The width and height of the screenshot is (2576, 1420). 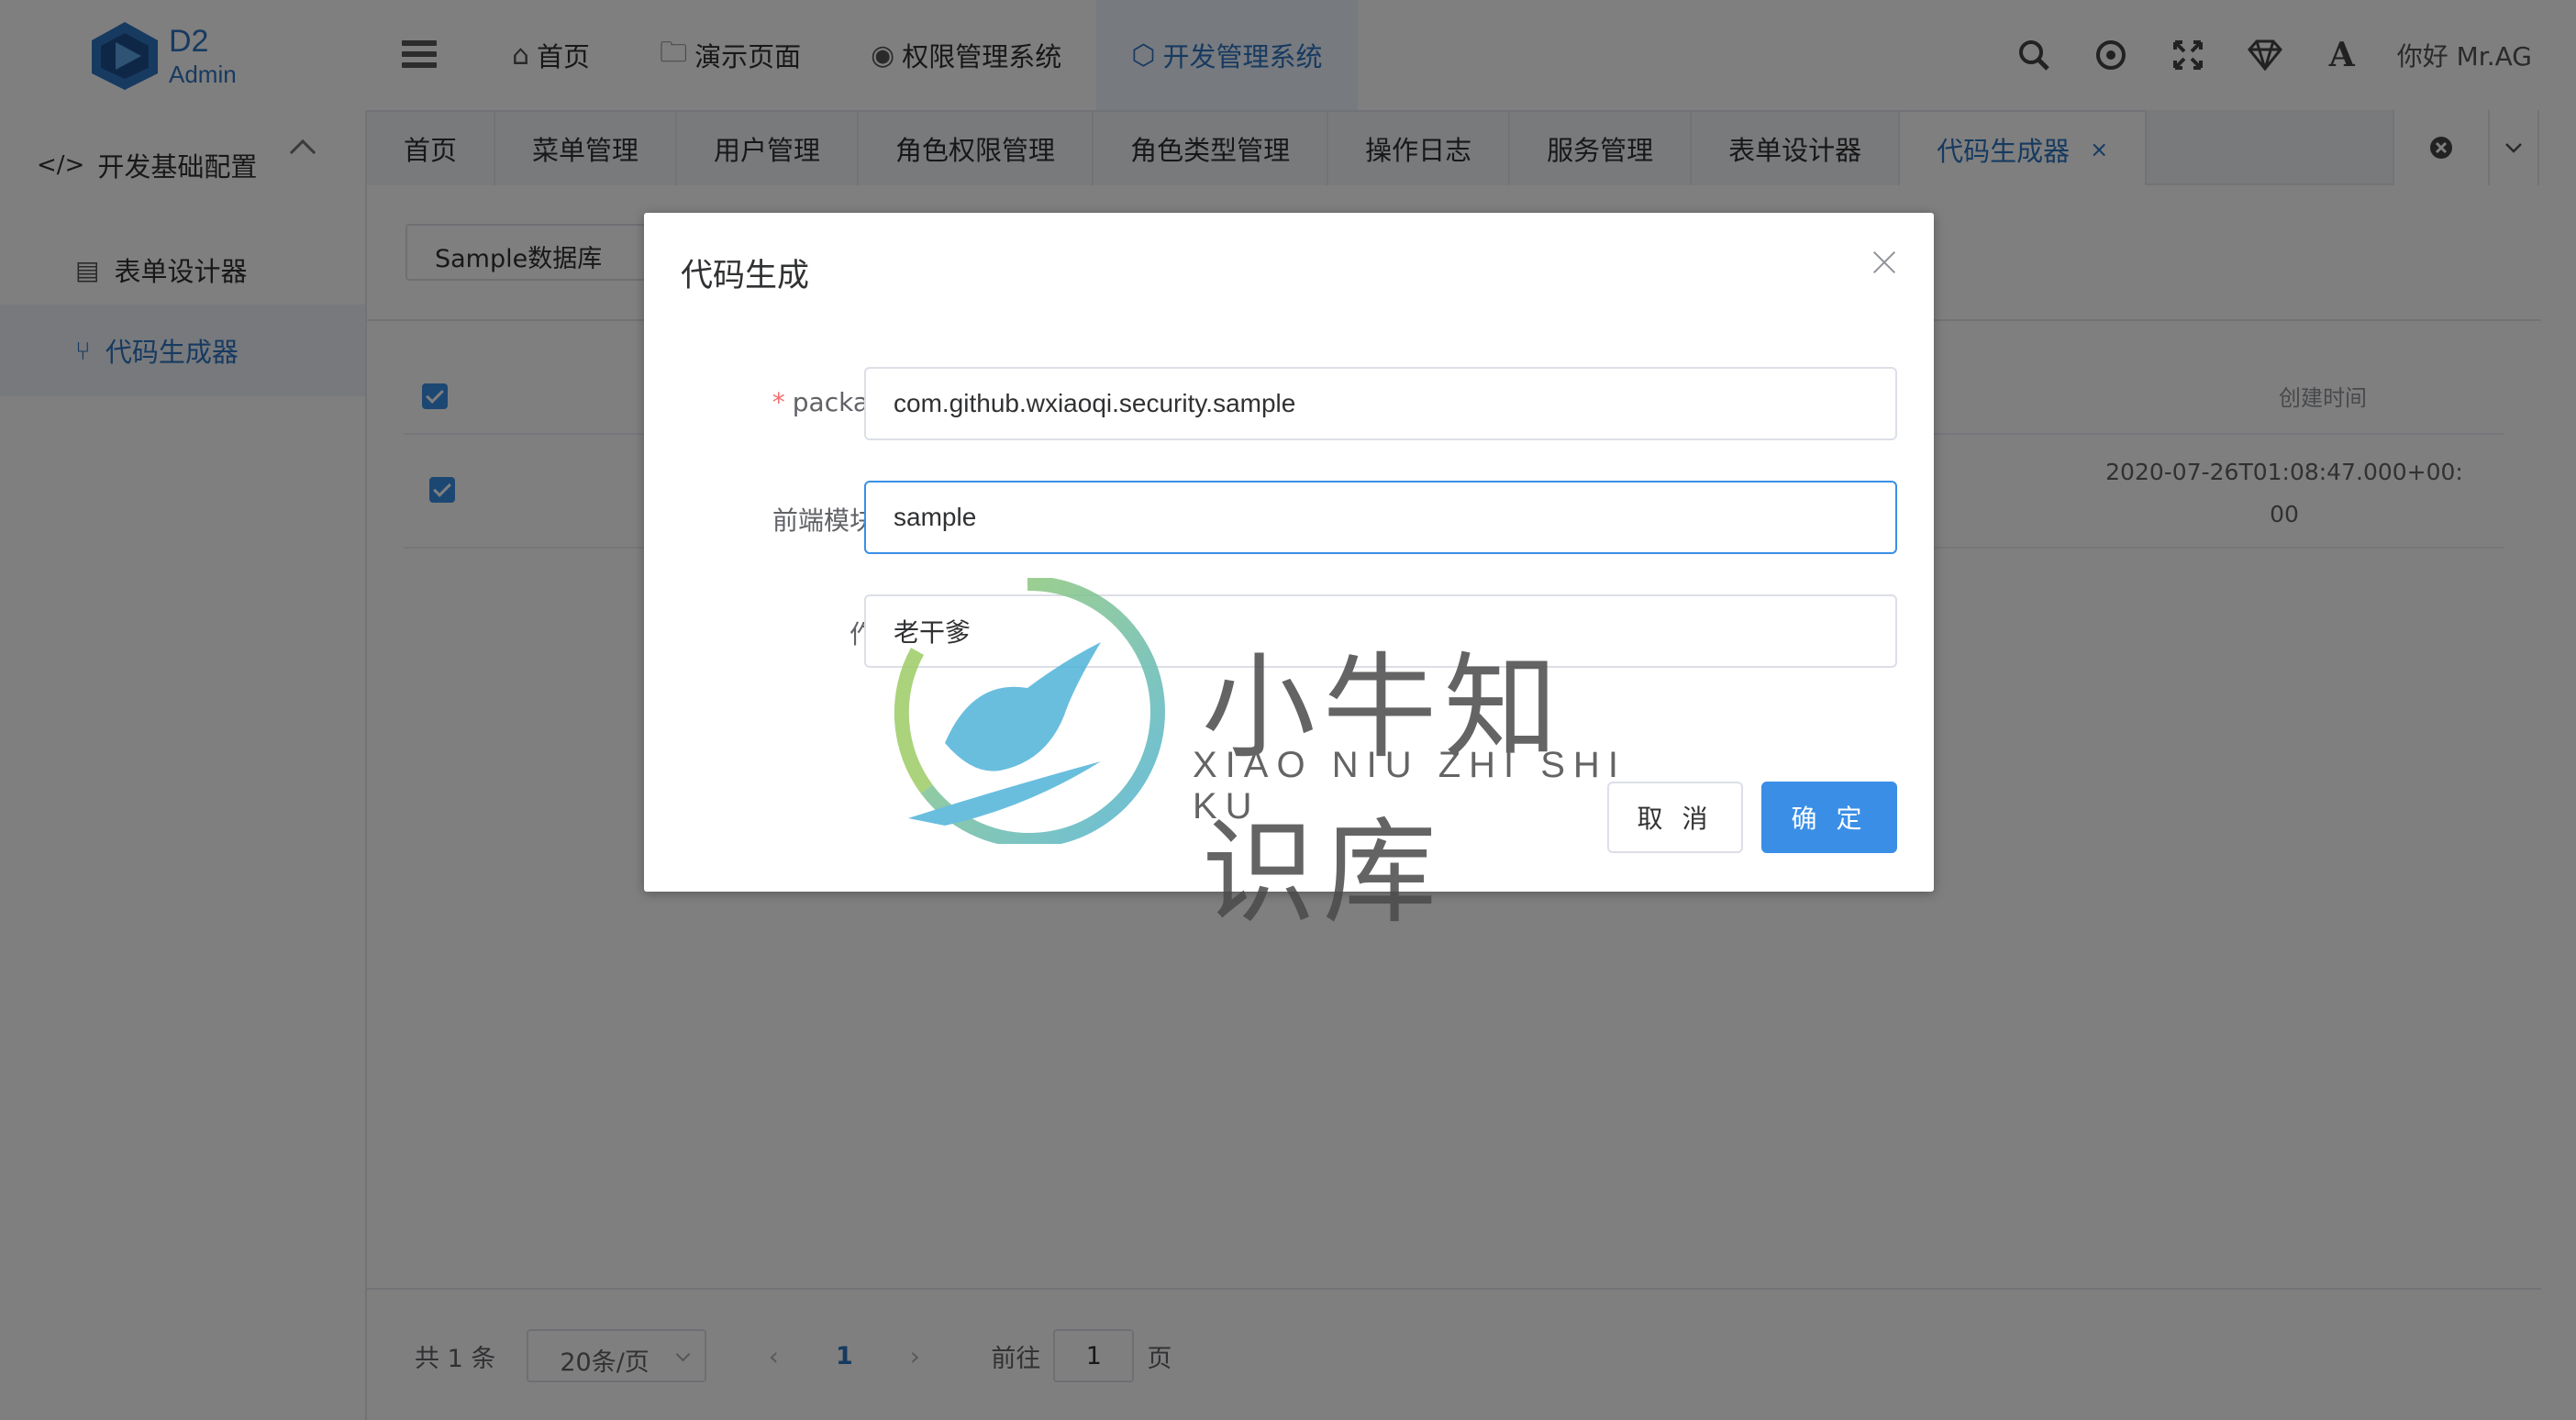 I want to click on close-icon, so click(x=1884, y=262).